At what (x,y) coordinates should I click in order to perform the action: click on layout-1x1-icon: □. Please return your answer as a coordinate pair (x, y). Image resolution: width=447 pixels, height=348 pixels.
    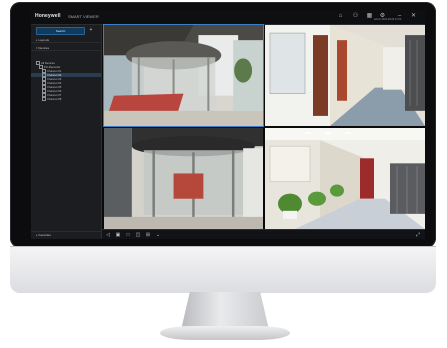
    Looking at the image, I should click on (128, 235).